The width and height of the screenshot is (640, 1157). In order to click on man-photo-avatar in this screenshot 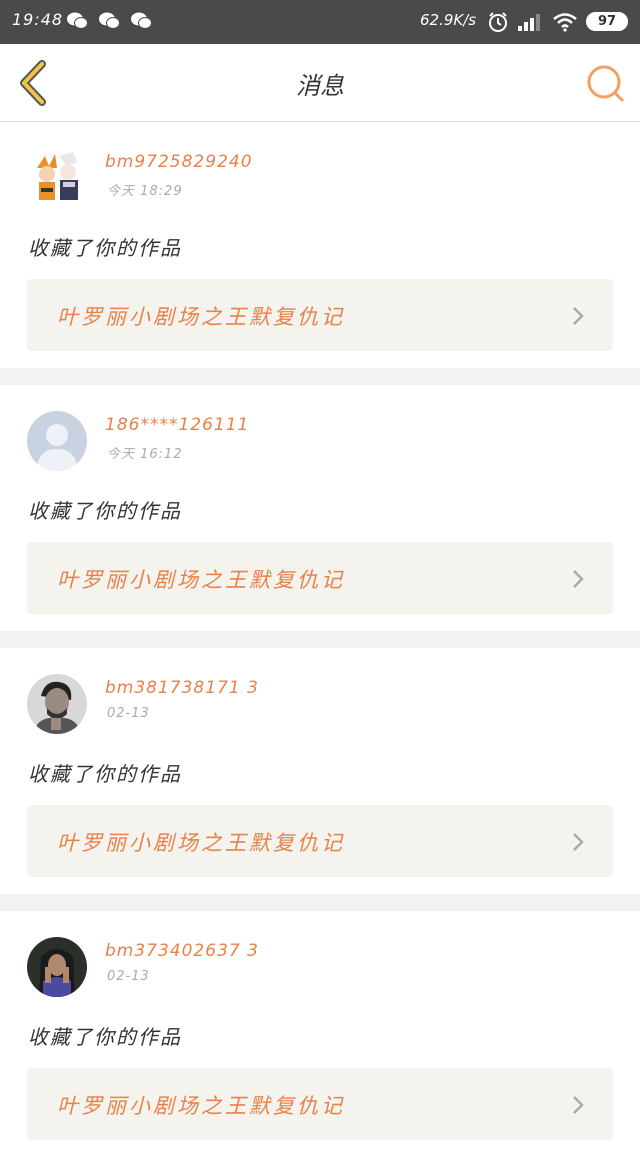, I will do `click(57, 704)`.